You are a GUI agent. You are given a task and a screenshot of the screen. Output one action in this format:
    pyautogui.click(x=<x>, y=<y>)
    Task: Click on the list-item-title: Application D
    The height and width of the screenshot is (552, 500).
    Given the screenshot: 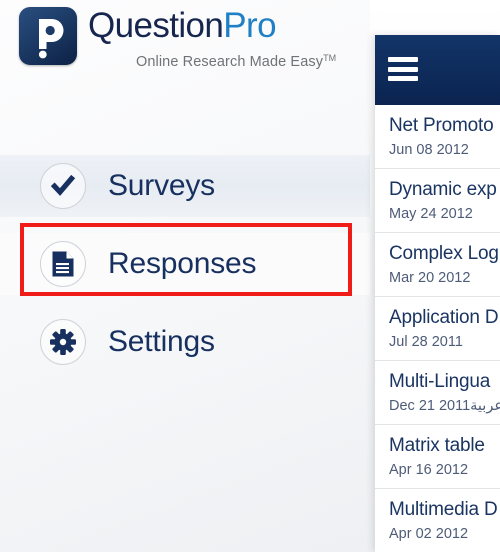 What is the action you would take?
    pyautogui.click(x=444, y=317)
    